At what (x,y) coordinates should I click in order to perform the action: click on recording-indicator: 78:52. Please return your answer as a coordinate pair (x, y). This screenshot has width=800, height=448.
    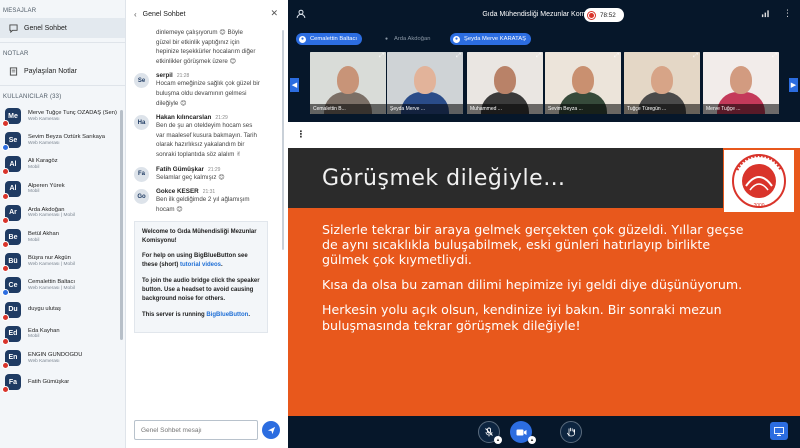
    Looking at the image, I should click on (604, 15).